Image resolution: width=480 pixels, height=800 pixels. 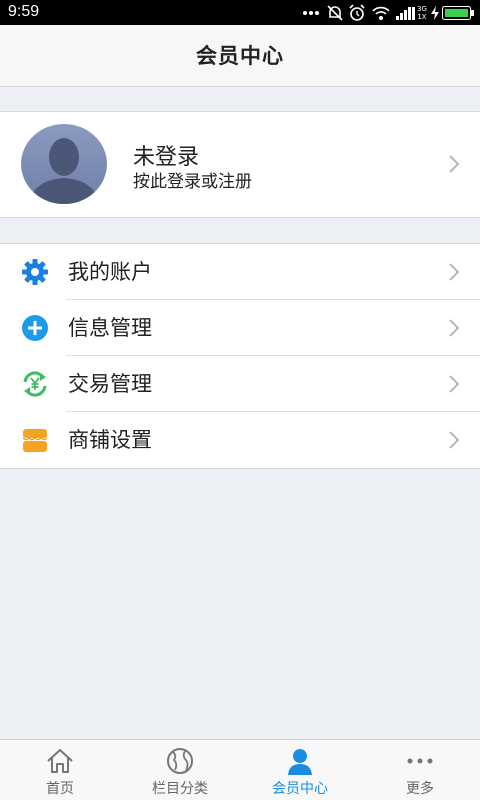 I want to click on tab-label: 栏目分类, so click(x=180, y=789).